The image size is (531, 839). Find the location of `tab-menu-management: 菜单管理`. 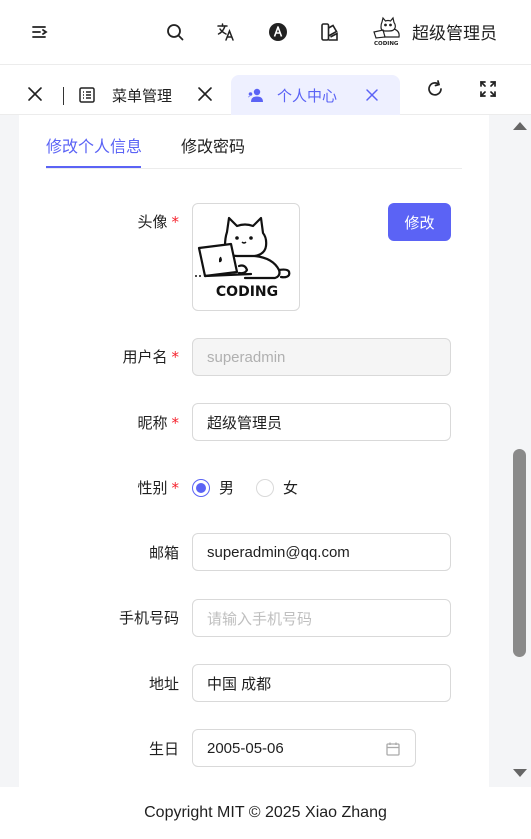

tab-menu-management: 菜单管理 is located at coordinates (125, 95).